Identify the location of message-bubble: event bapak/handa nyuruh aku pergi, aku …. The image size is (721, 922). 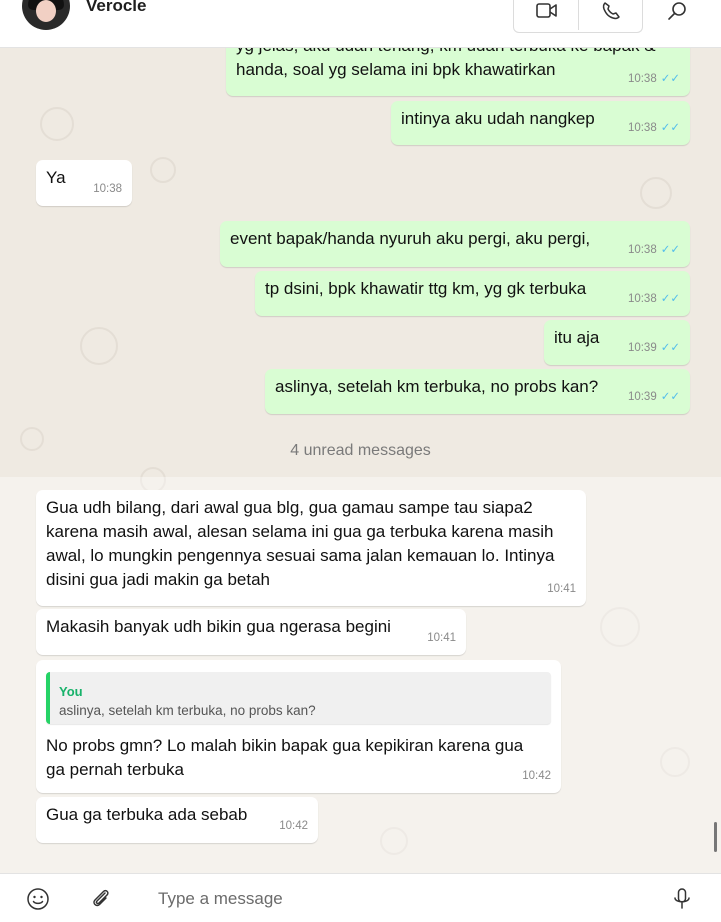
(455, 244).